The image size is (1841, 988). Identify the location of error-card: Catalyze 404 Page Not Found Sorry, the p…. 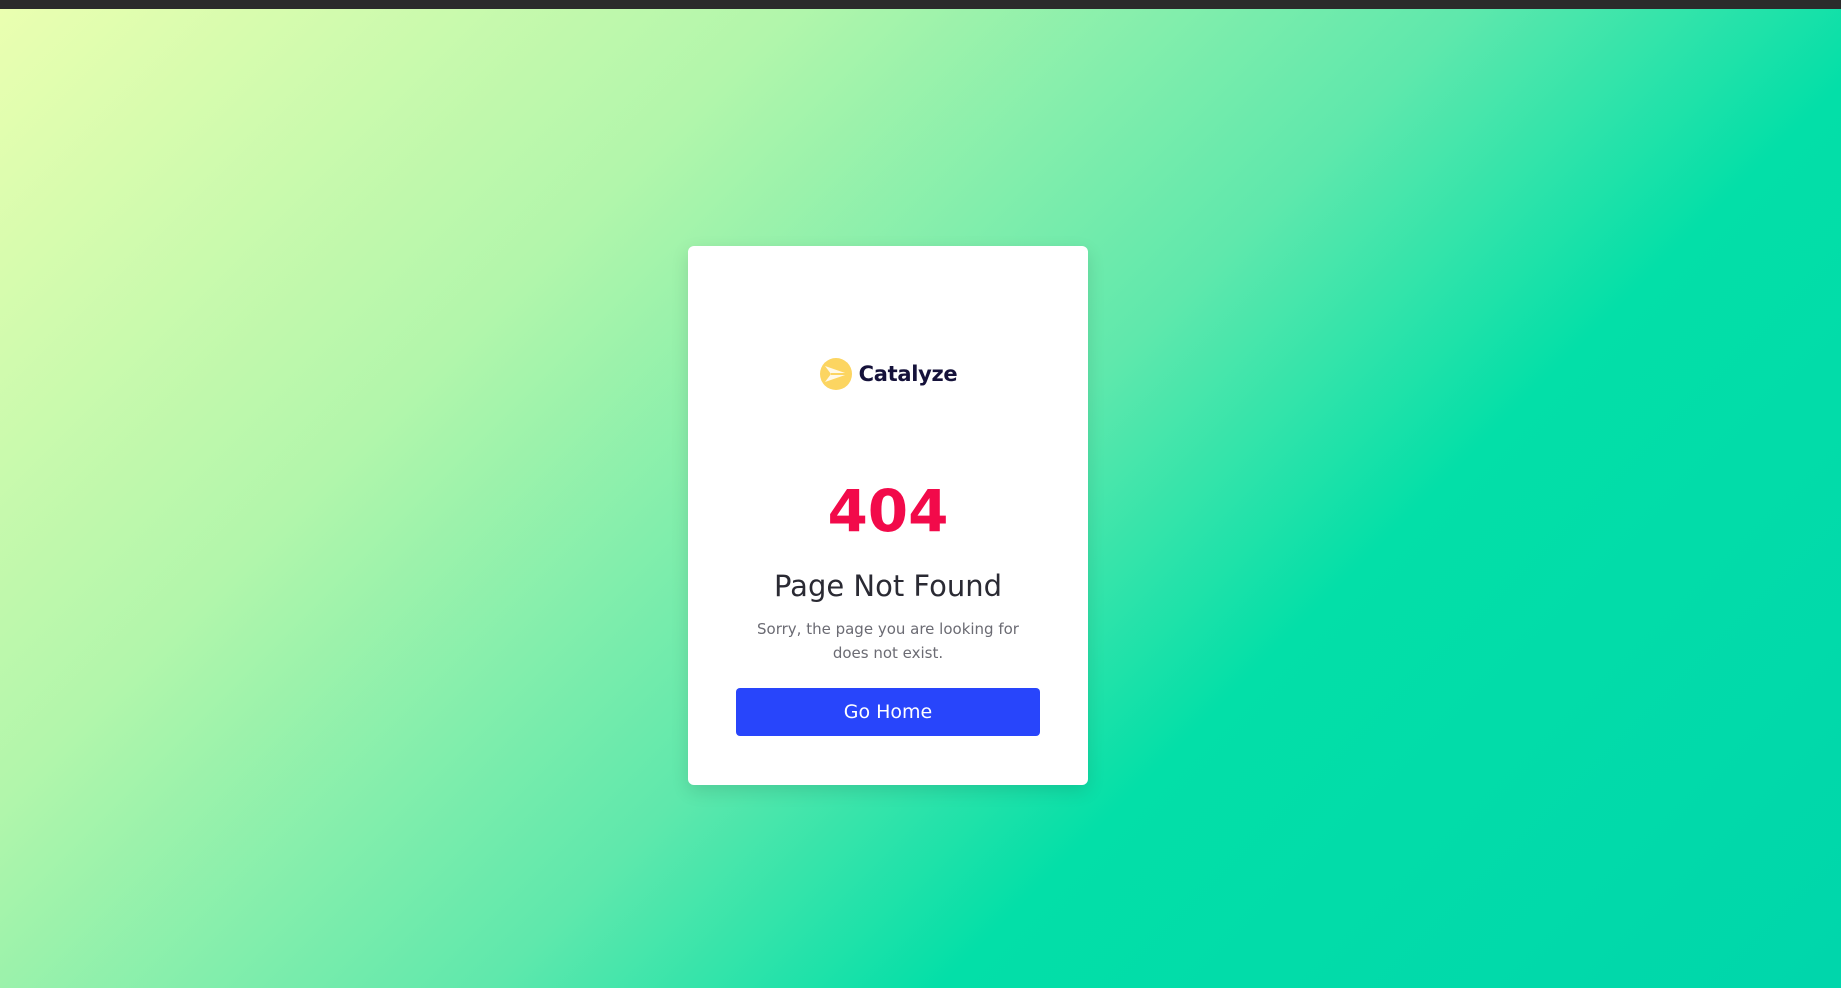
(888, 515).